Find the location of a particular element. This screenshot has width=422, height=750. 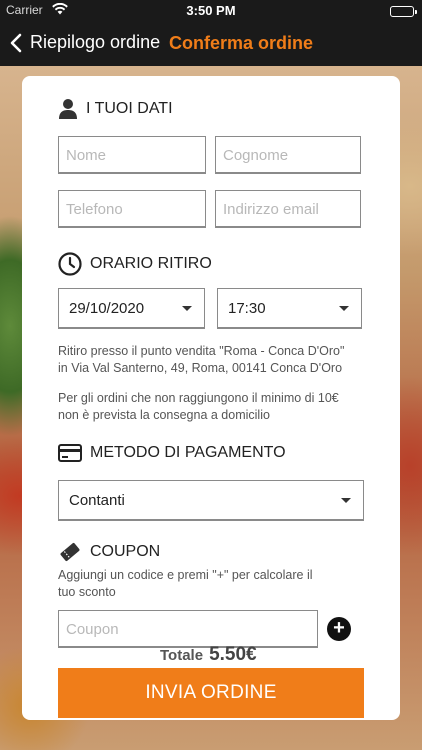

clock-time: 3:50 PM is located at coordinates (211, 10).